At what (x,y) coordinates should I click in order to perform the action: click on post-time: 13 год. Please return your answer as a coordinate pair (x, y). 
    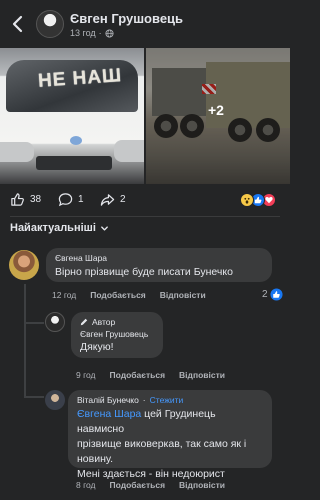
    Looking at the image, I should click on (83, 33).